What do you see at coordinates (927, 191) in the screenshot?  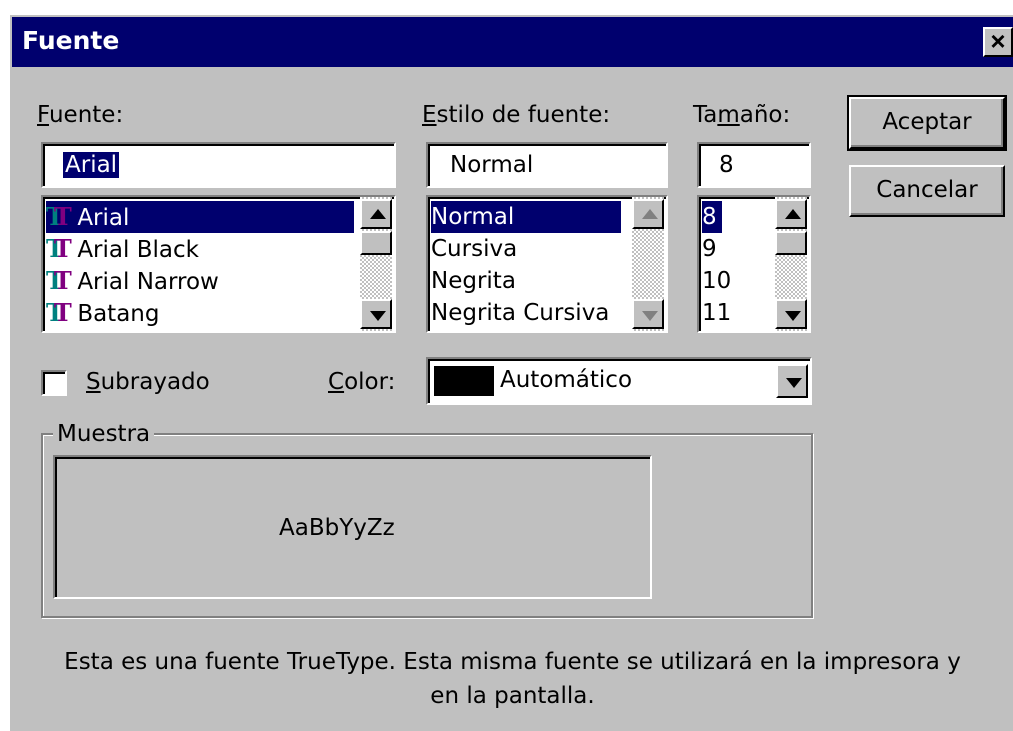 I see `cancel-button: Cancelar` at bounding box center [927, 191].